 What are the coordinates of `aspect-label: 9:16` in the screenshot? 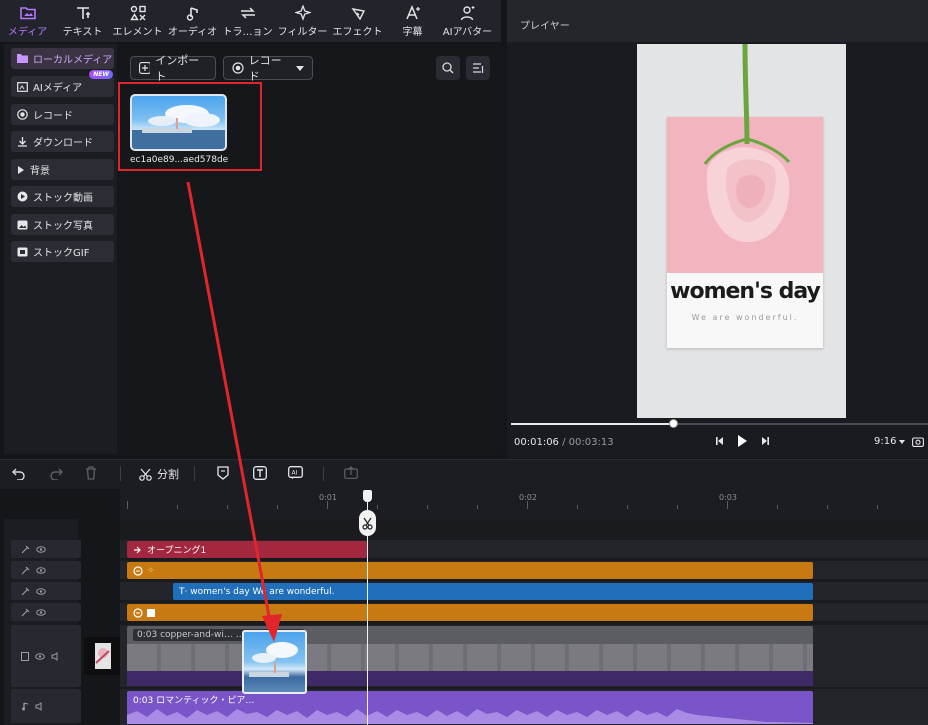 It's located at (885, 441).